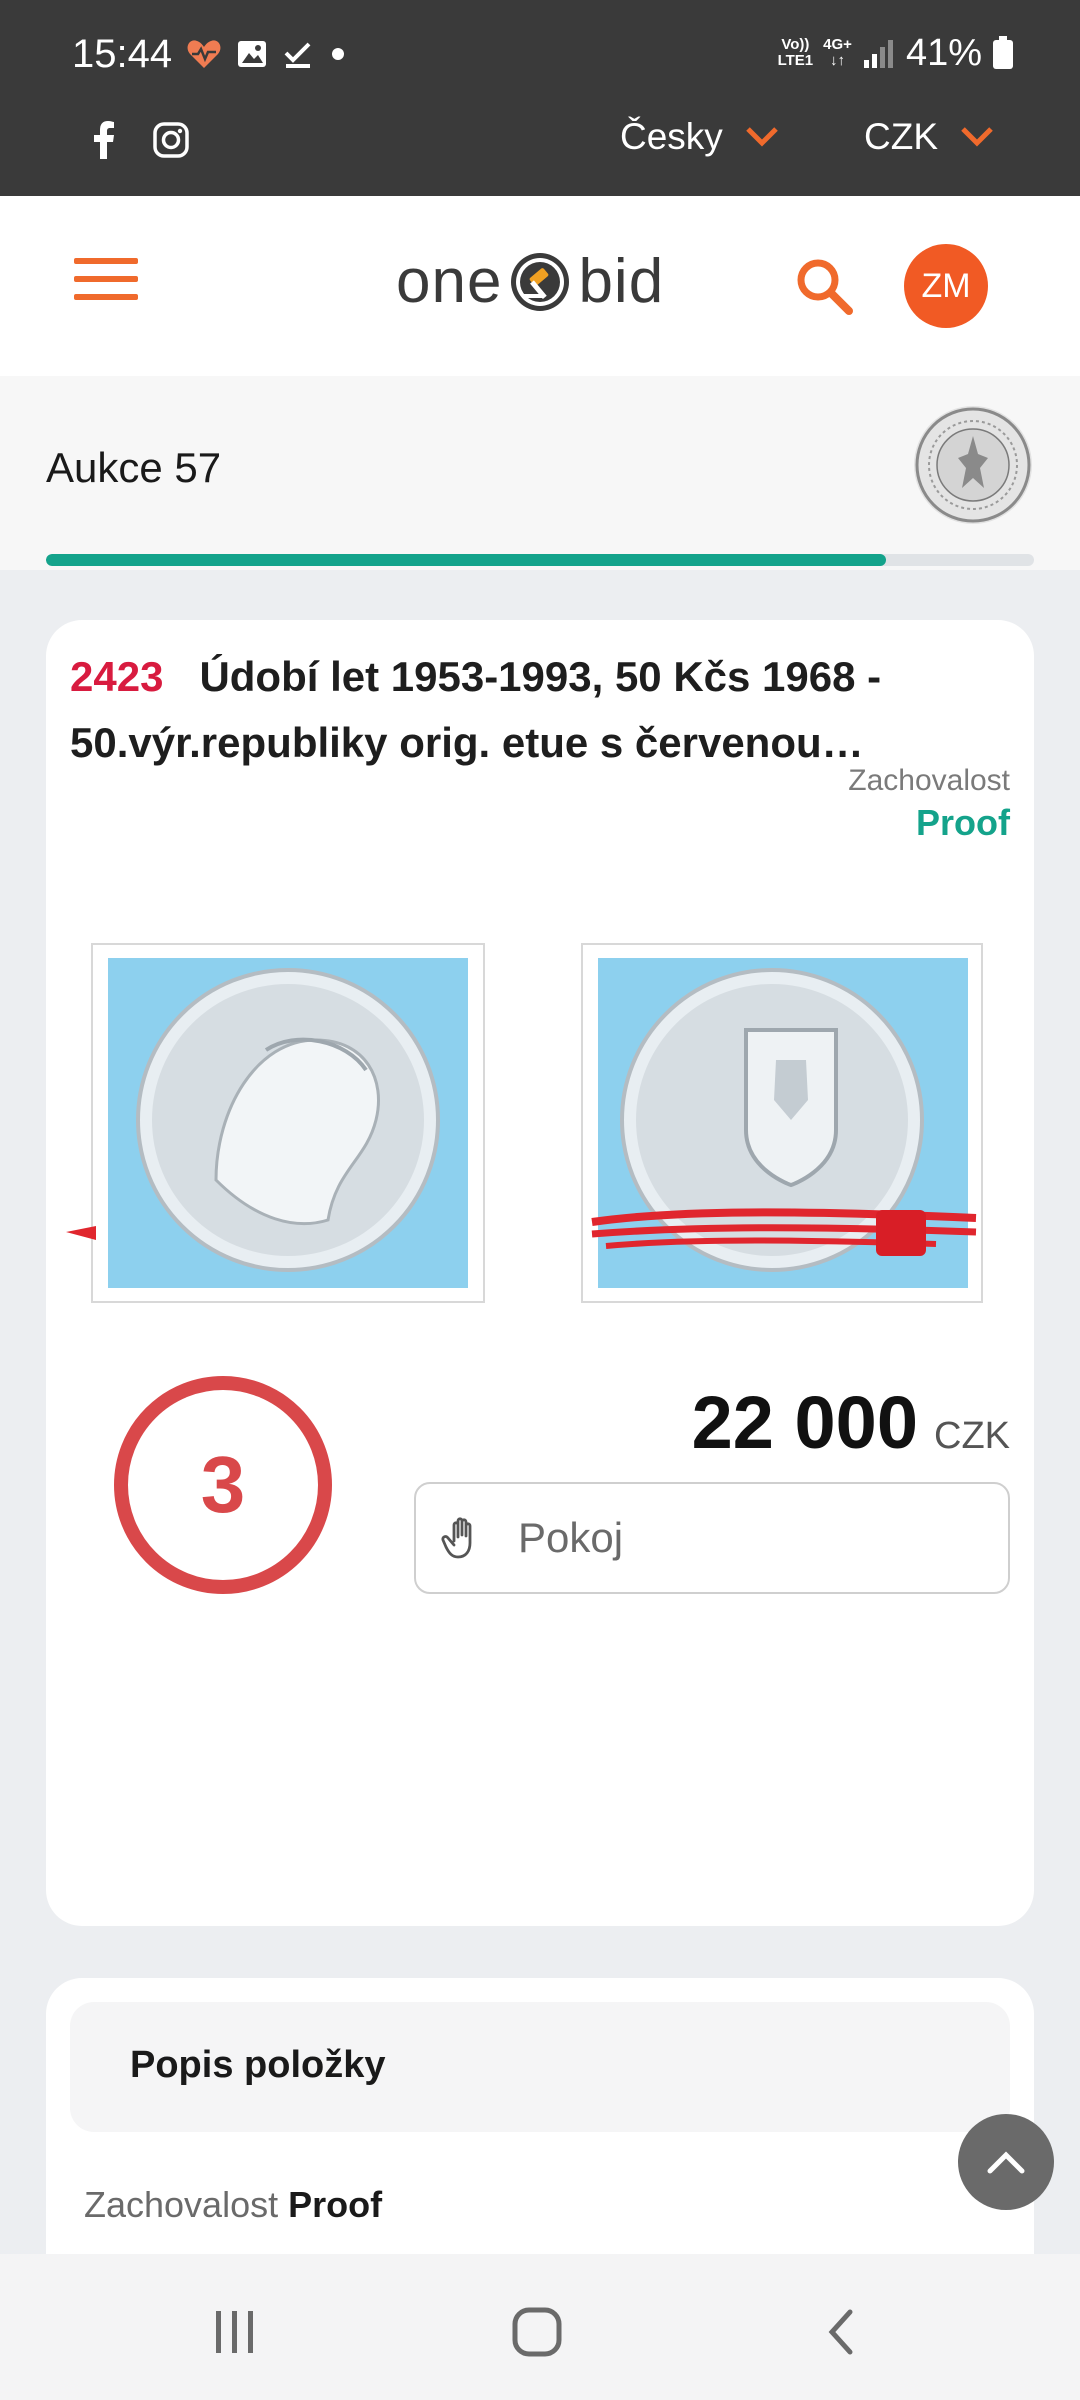 Image resolution: width=1080 pixels, height=2400 pixels. Describe the element at coordinates (117, 676) in the screenshot. I see `lot-number: 2423` at that location.